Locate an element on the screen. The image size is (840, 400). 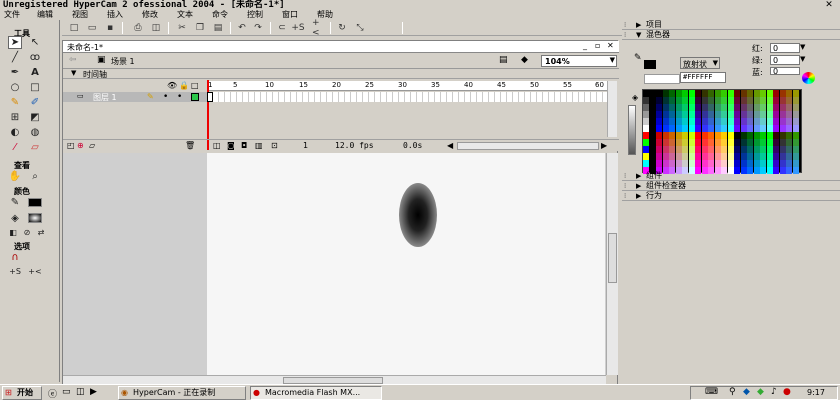
paste-icon: ▤ is located at coordinates (218, 28).